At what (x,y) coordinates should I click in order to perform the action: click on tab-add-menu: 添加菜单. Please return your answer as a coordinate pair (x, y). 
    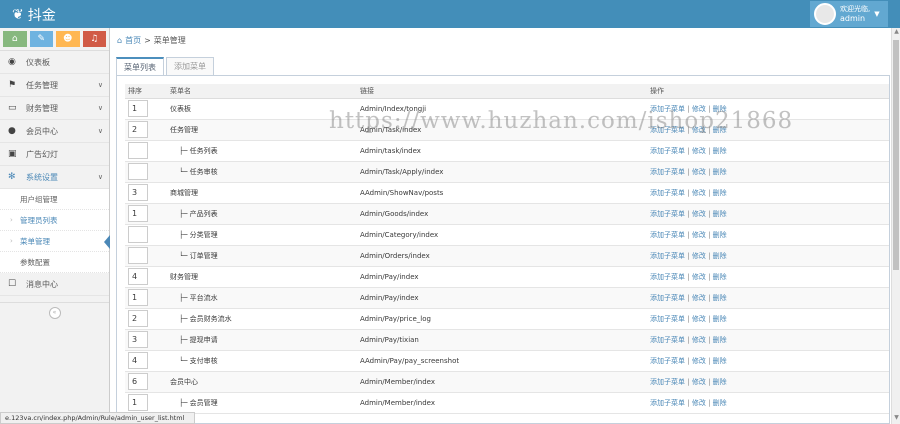
    Looking at the image, I should click on (190, 66).